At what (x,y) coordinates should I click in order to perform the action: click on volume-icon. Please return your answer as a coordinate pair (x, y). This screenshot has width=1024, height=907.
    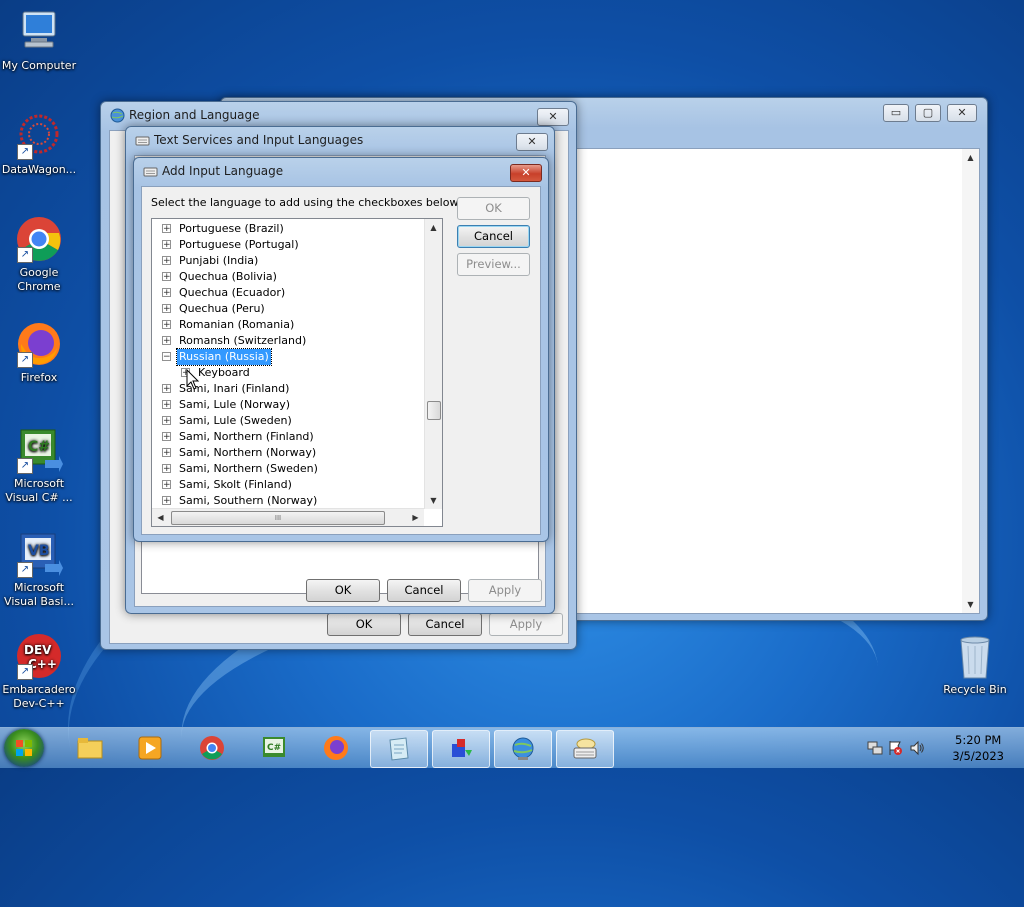
    Looking at the image, I should click on (917, 749).